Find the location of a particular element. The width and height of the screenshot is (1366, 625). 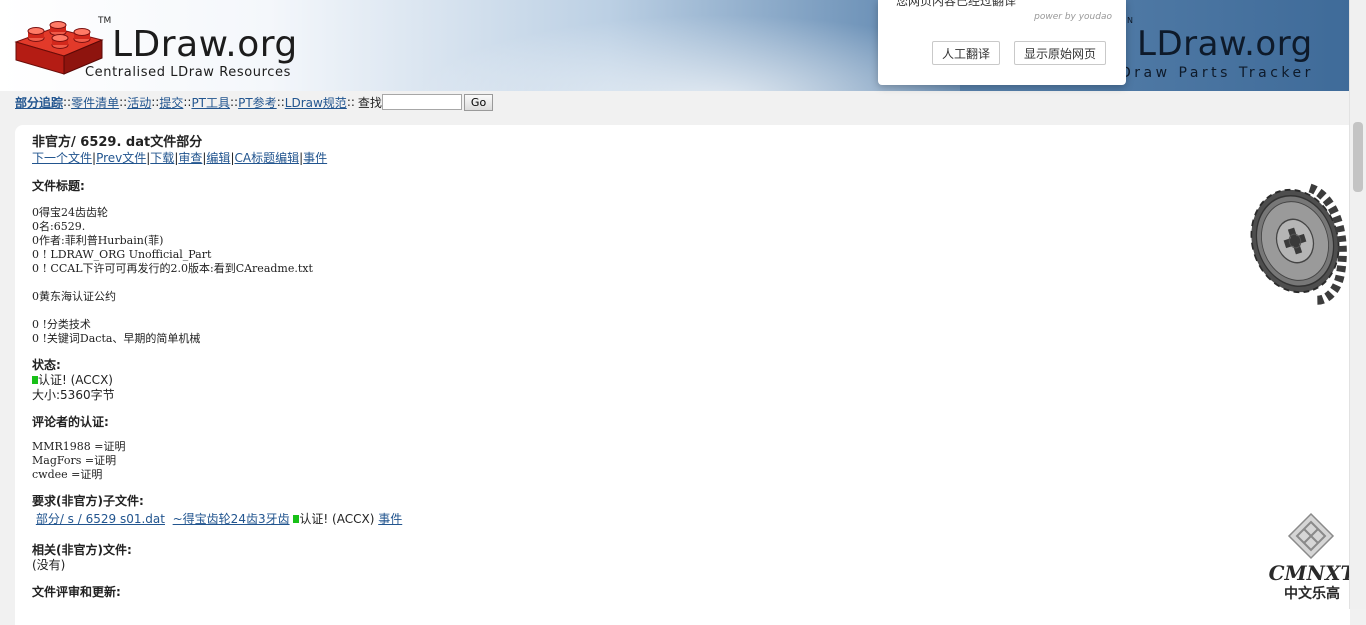

next-file-link: 下一个文件 is located at coordinates (62, 158).